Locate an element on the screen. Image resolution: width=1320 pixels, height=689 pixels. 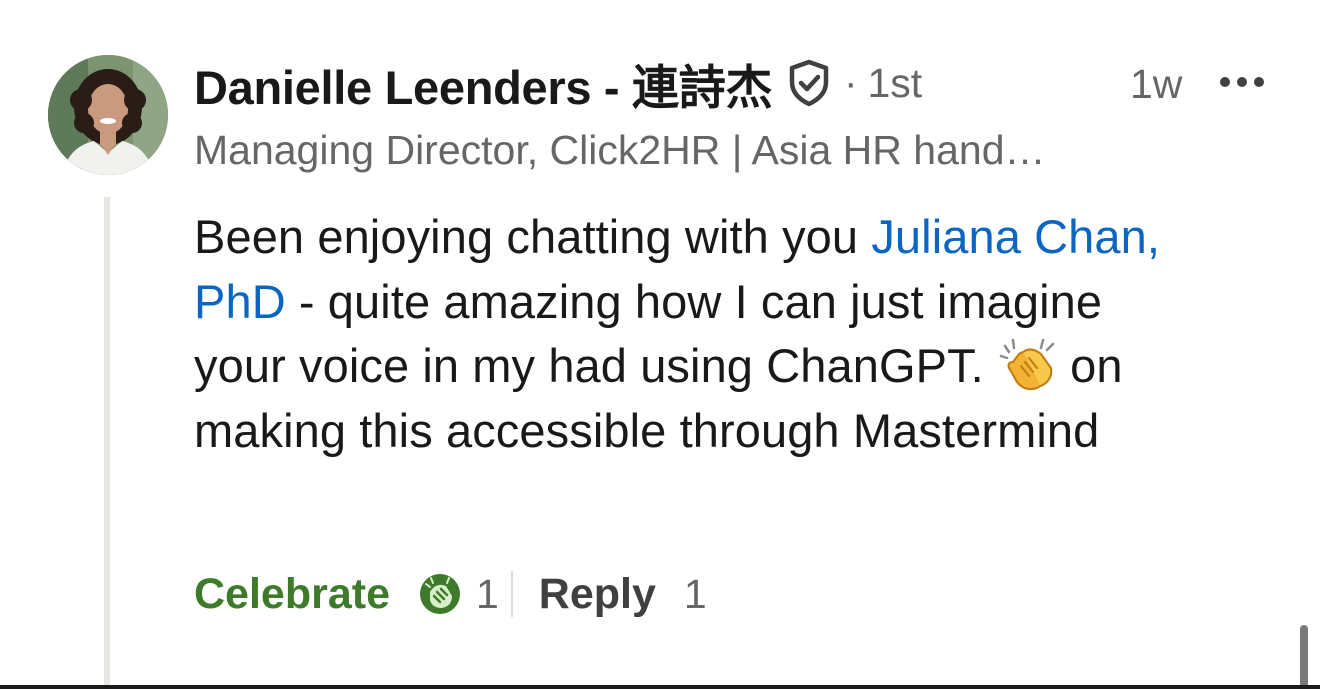
reply-count: 1 is located at coordinates (695, 594).